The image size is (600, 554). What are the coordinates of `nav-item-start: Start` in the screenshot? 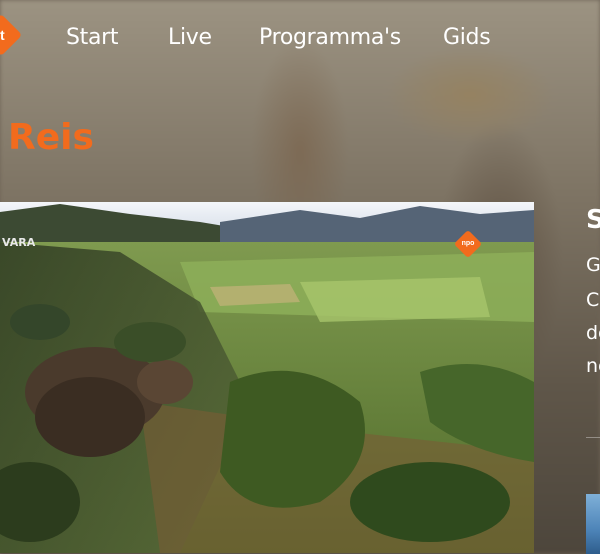 It's located at (92, 37).